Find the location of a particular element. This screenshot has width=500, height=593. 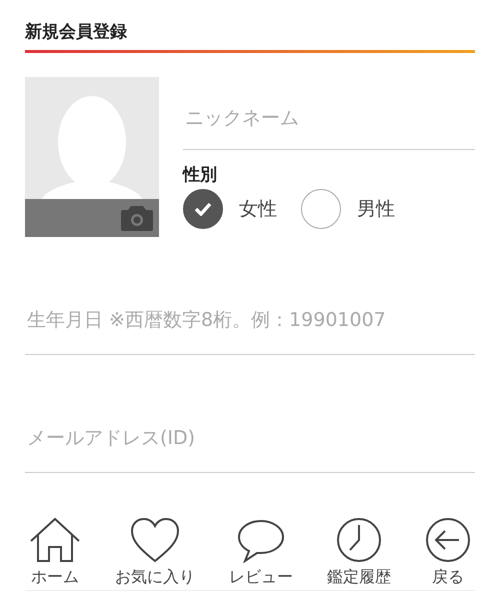

speech-bubble-icon is located at coordinates (261, 541).